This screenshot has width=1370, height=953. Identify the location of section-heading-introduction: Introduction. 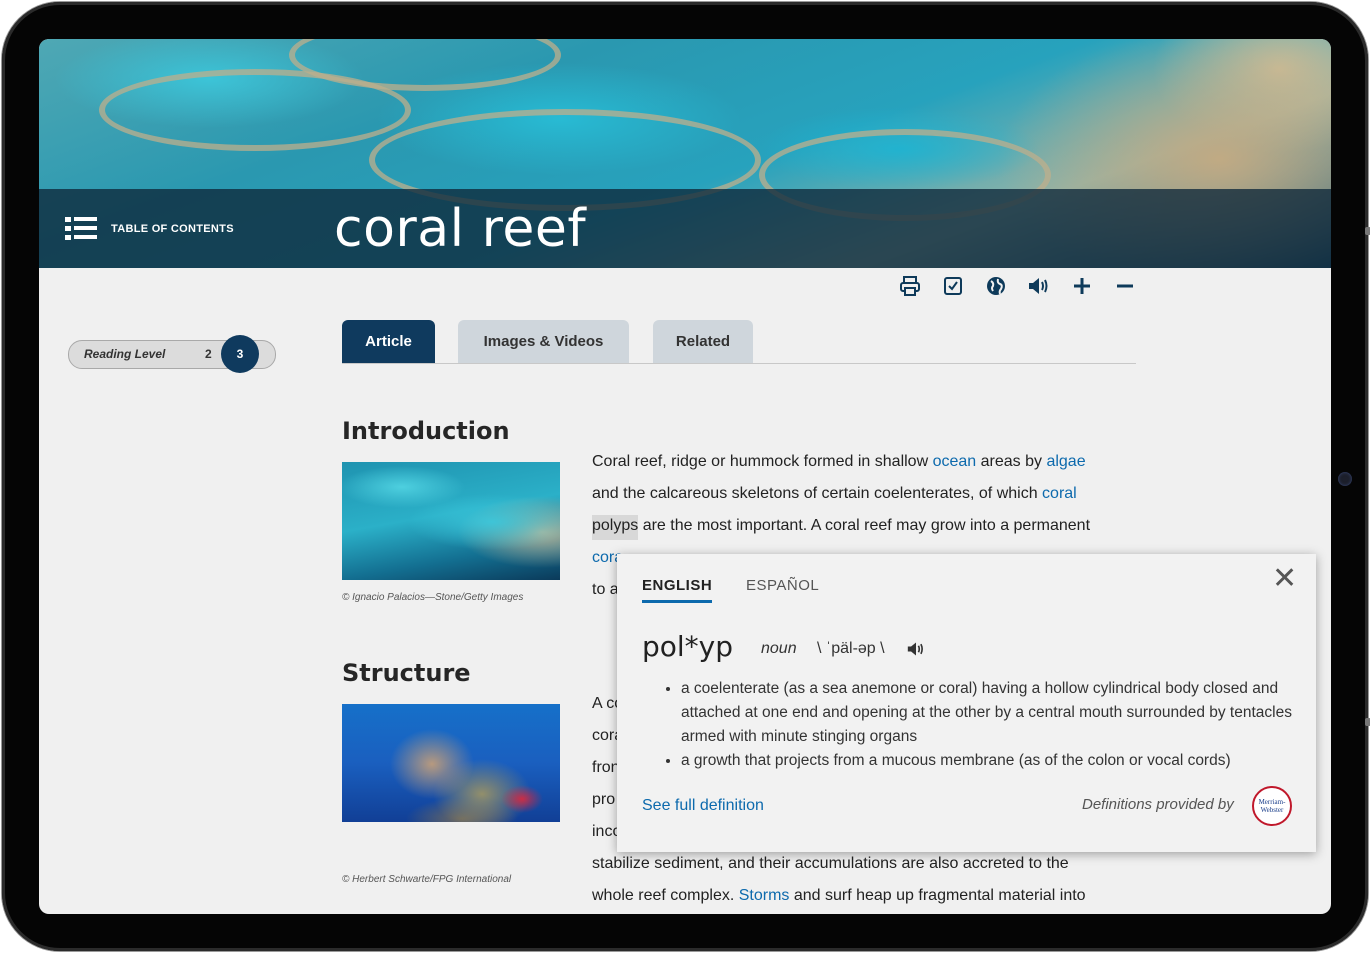
(426, 431).